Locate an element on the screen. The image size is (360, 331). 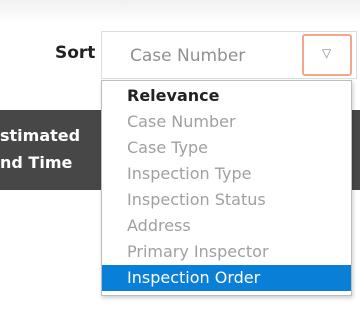
header-line-2: nd Time is located at coordinates (36, 162).